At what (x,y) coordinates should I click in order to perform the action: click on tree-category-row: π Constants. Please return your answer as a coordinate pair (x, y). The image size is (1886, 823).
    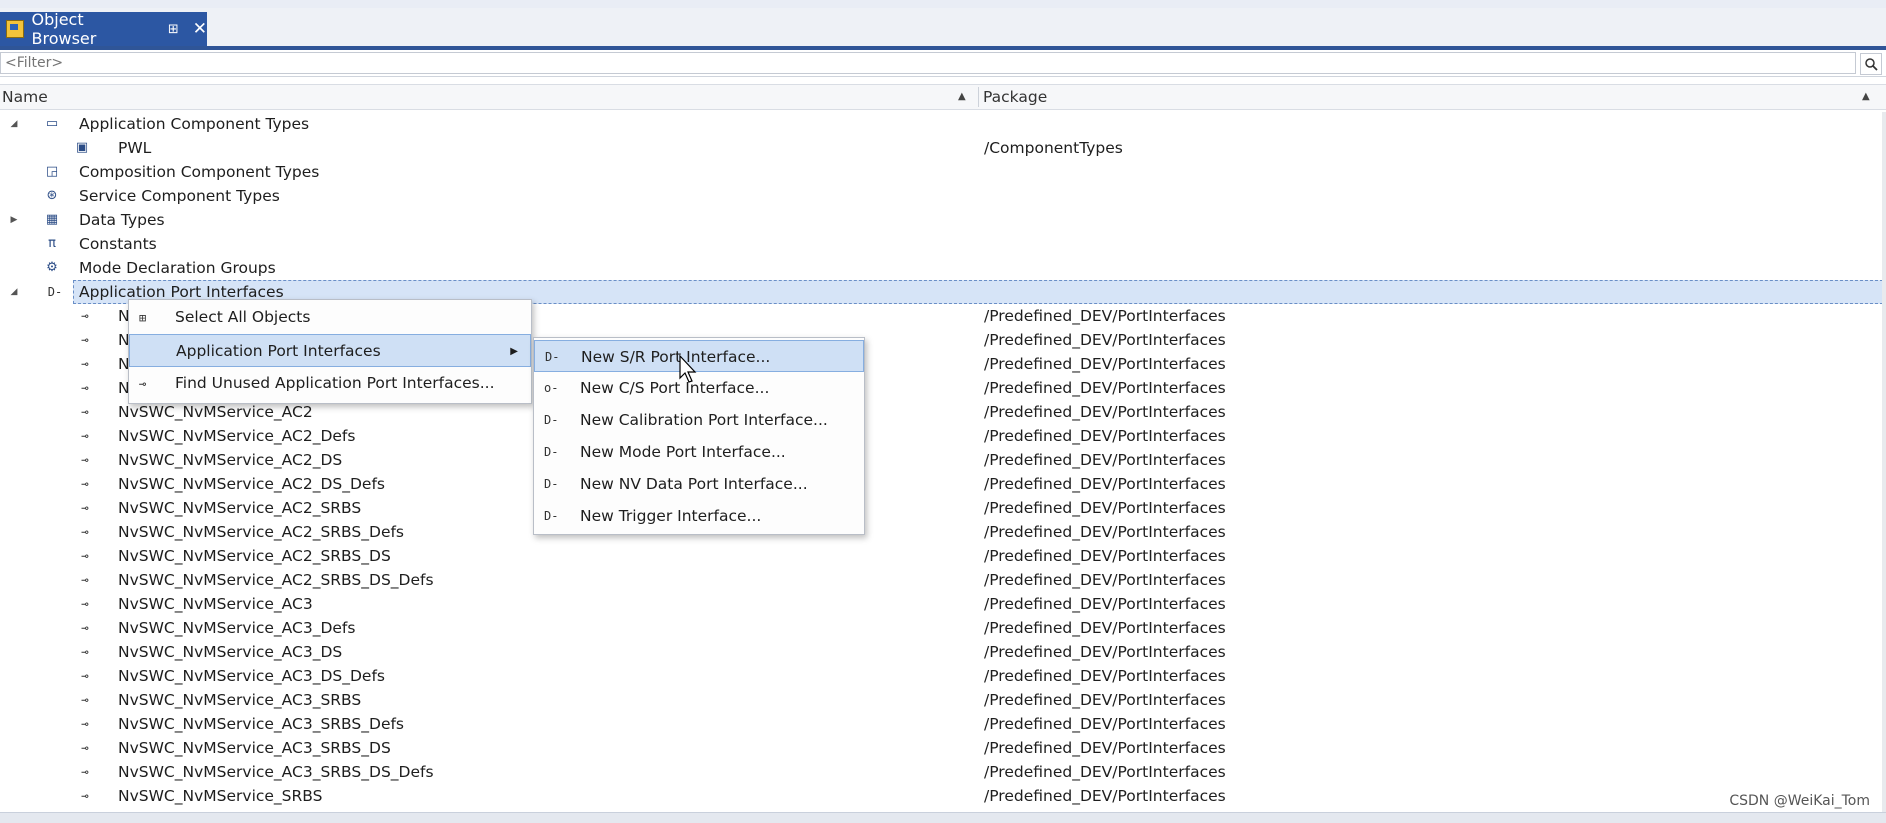
    Looking at the image, I should click on (943, 244).